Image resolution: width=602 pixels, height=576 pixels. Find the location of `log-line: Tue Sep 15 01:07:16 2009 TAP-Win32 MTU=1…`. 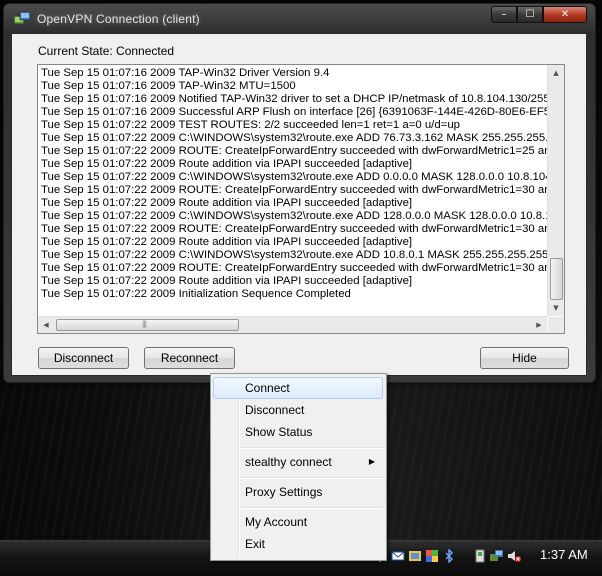

log-line: Tue Sep 15 01:07:16 2009 TAP-Win32 MTU=1… is located at coordinates (168, 86).